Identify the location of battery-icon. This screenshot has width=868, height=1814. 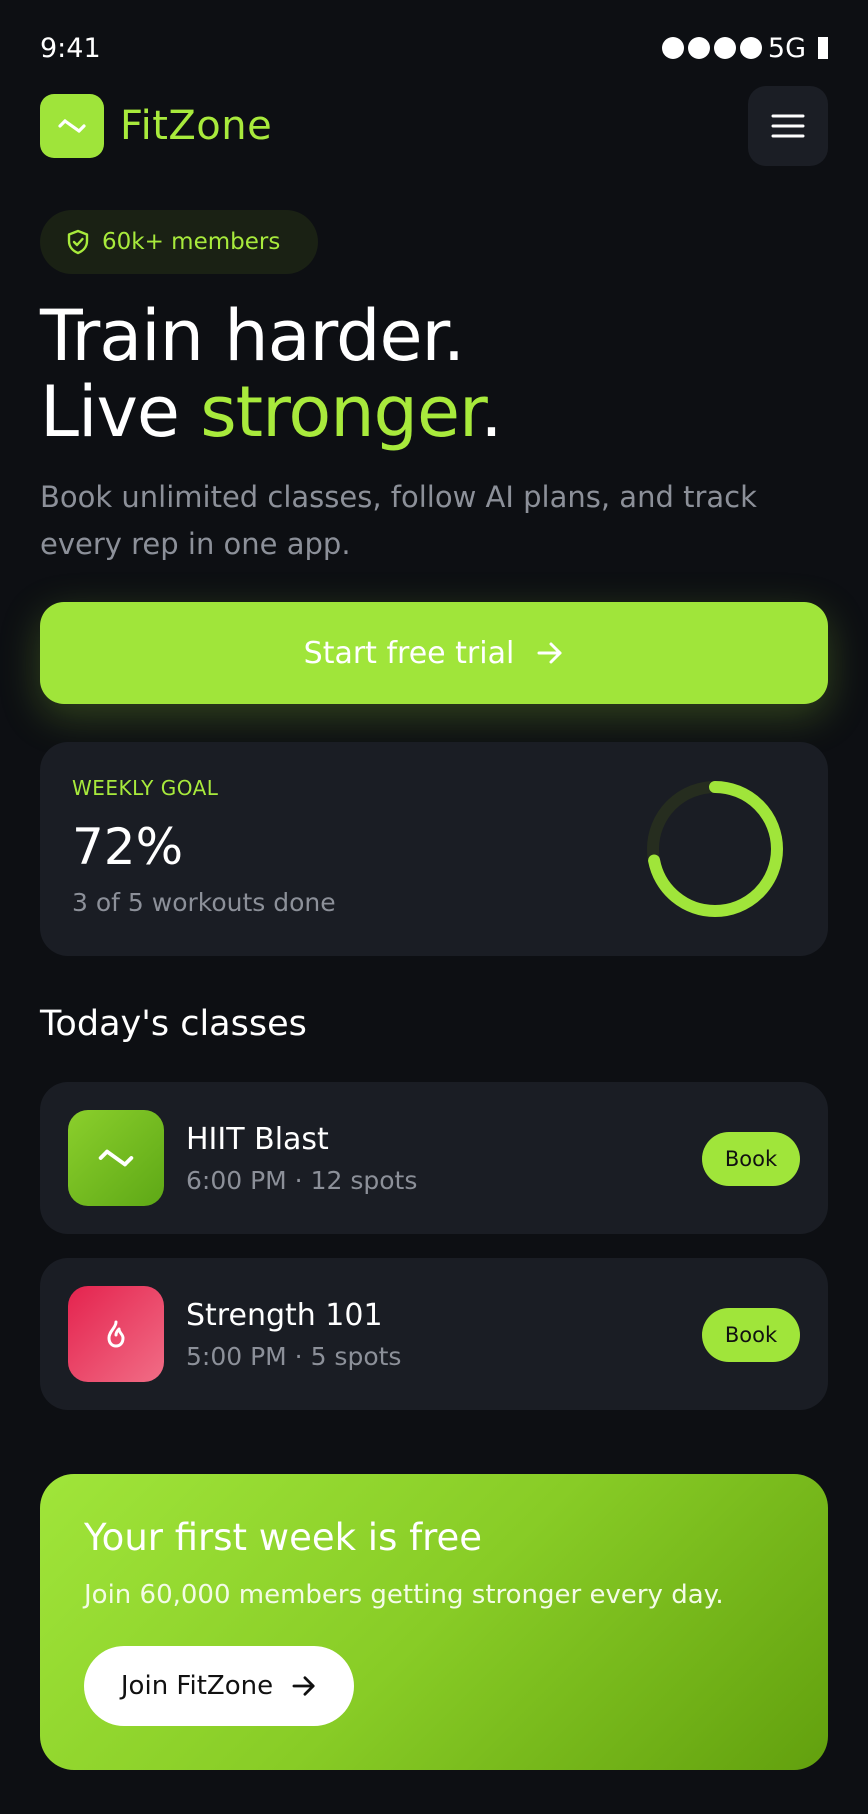
(823, 48).